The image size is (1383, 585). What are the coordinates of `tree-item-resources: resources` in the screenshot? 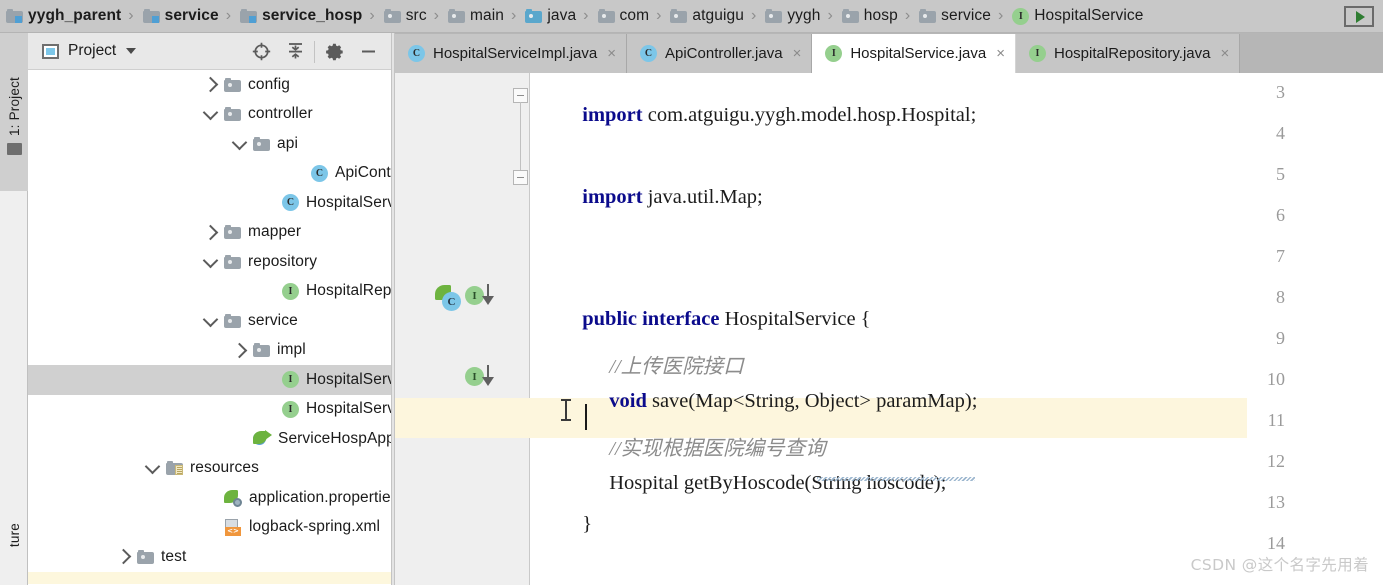 It's located at (209, 469).